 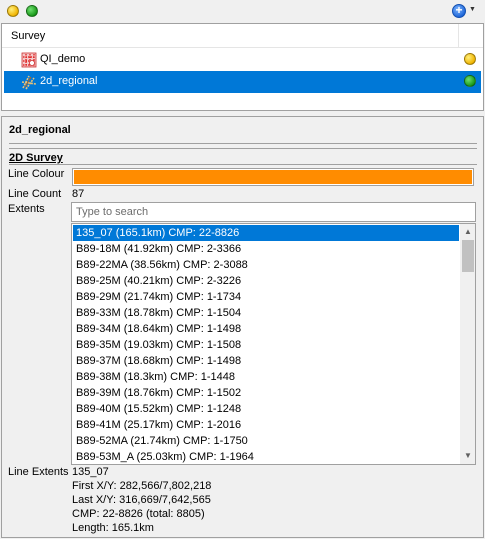 What do you see at coordinates (273, 212) in the screenshot?
I see `line-search-input` at bounding box center [273, 212].